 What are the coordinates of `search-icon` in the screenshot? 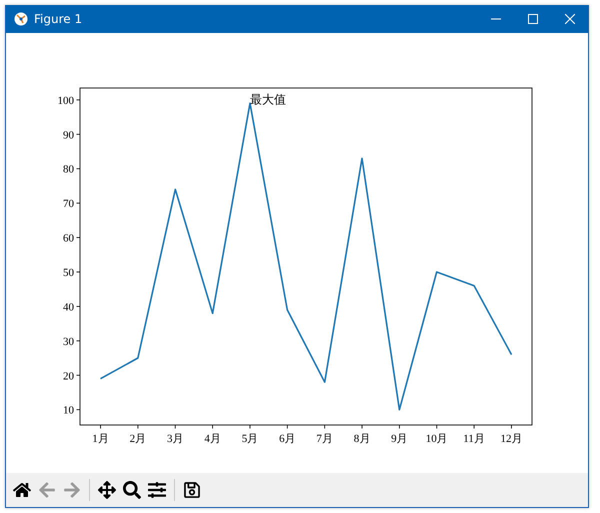 It's located at (132, 490).